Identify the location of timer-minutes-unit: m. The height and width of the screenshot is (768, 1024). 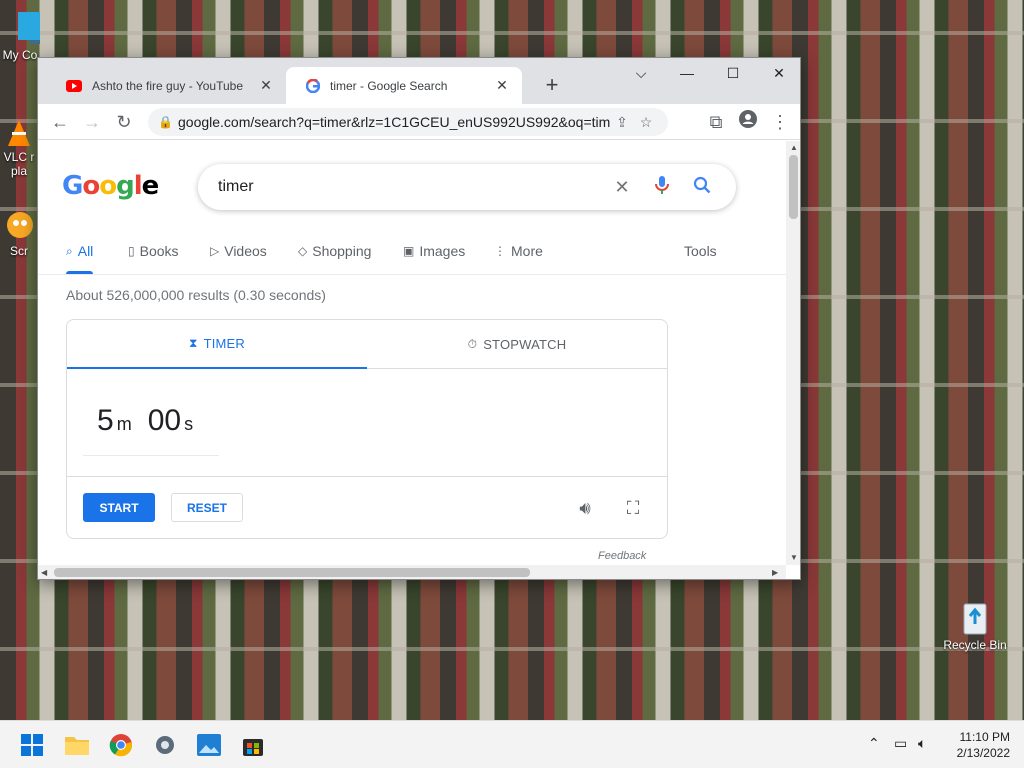
(124, 424).